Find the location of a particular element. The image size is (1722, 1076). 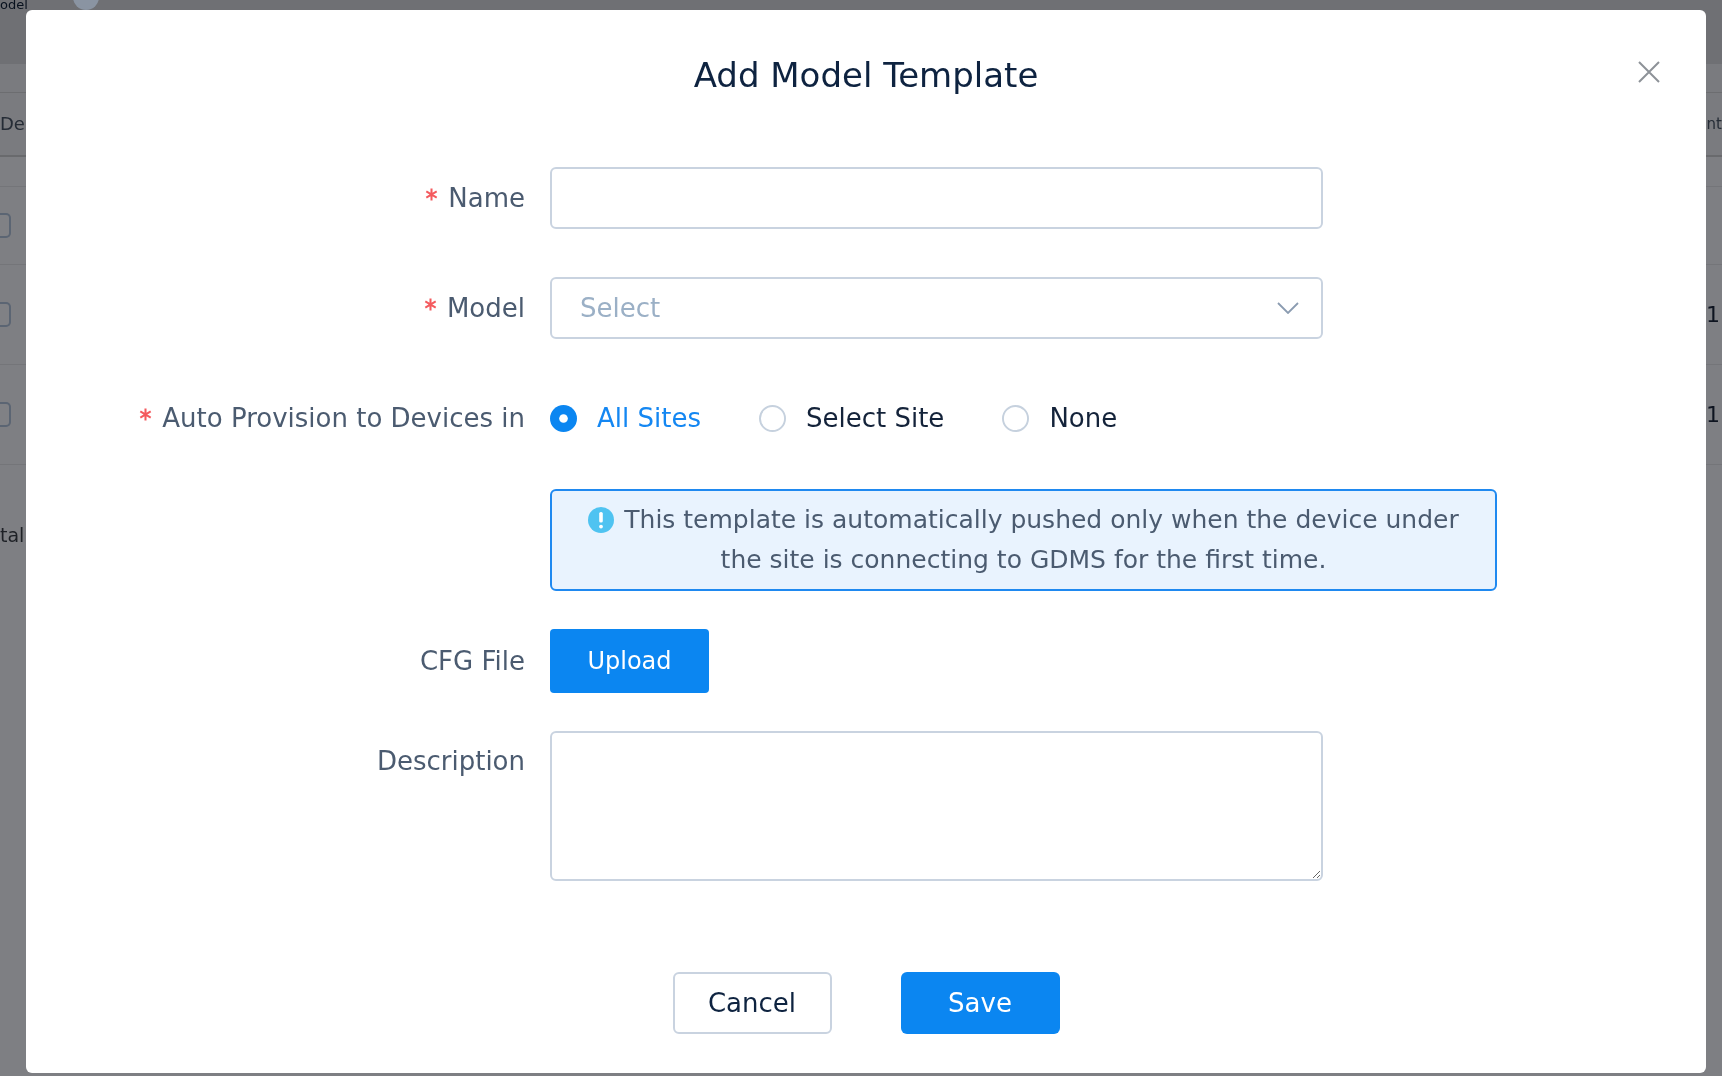

save-button: Save is located at coordinates (980, 1003).